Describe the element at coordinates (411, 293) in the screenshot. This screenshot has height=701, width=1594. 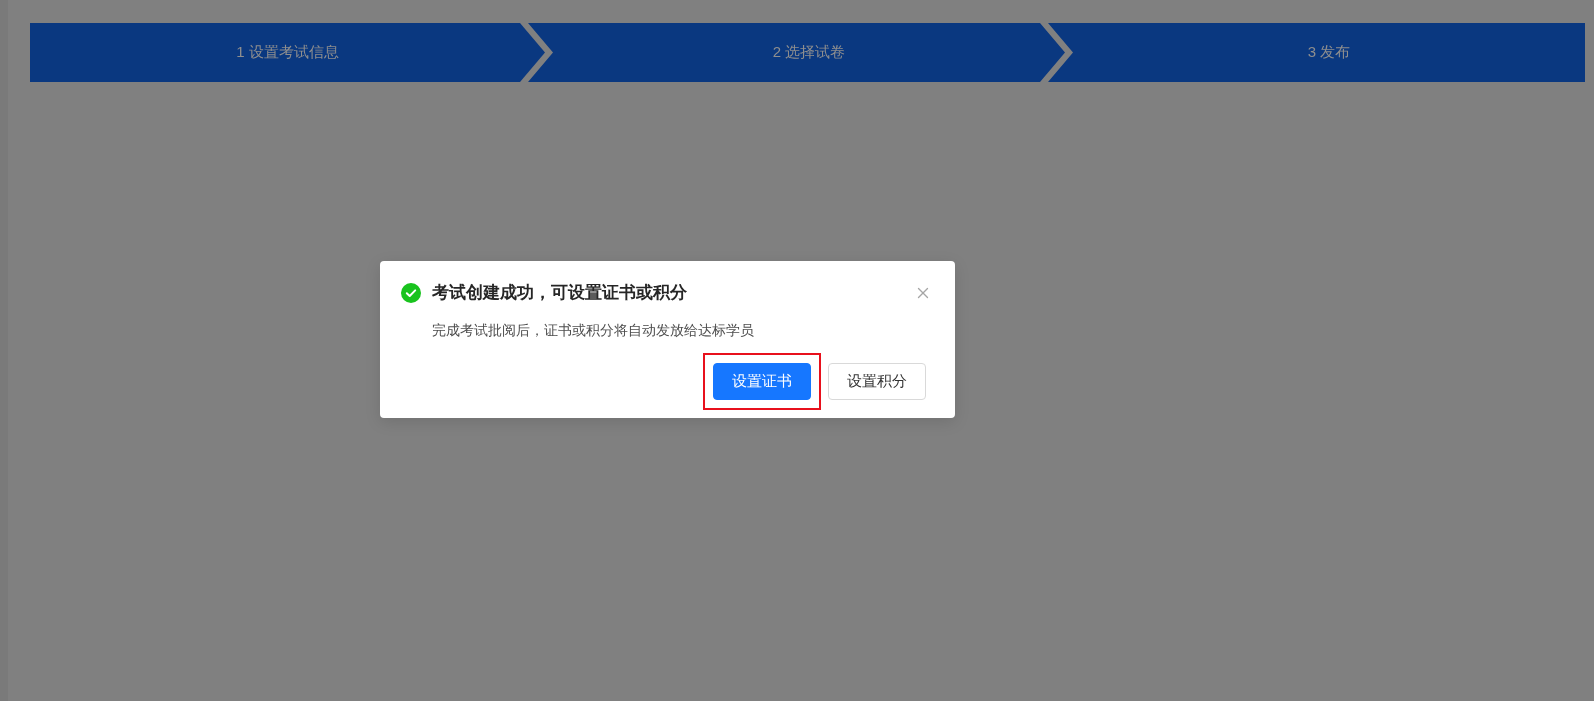
I see `success-check-icon` at that location.